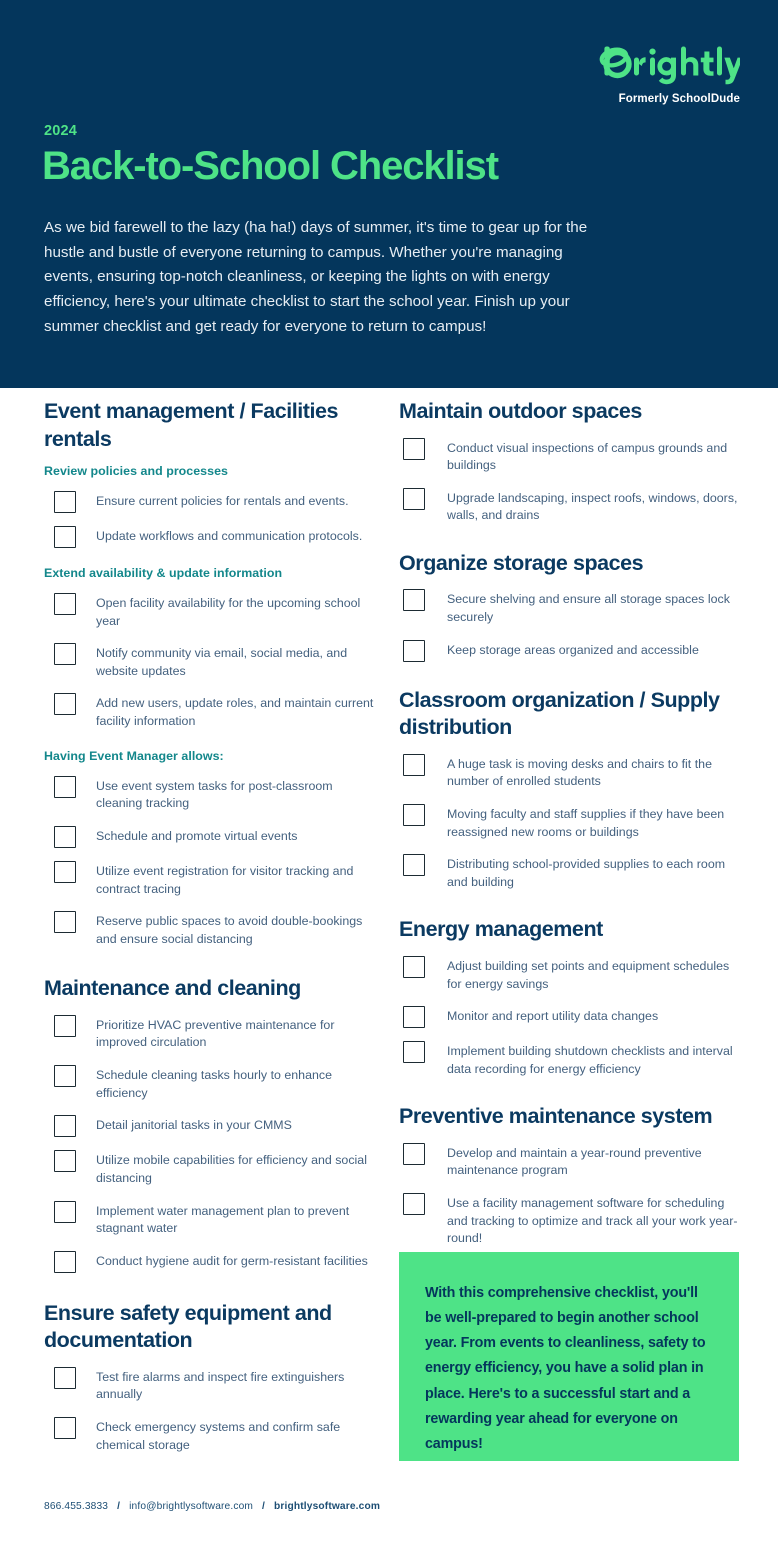 This screenshot has width=778, height=1556. I want to click on logo-tagline: Formerly SchoolDude, so click(679, 99).